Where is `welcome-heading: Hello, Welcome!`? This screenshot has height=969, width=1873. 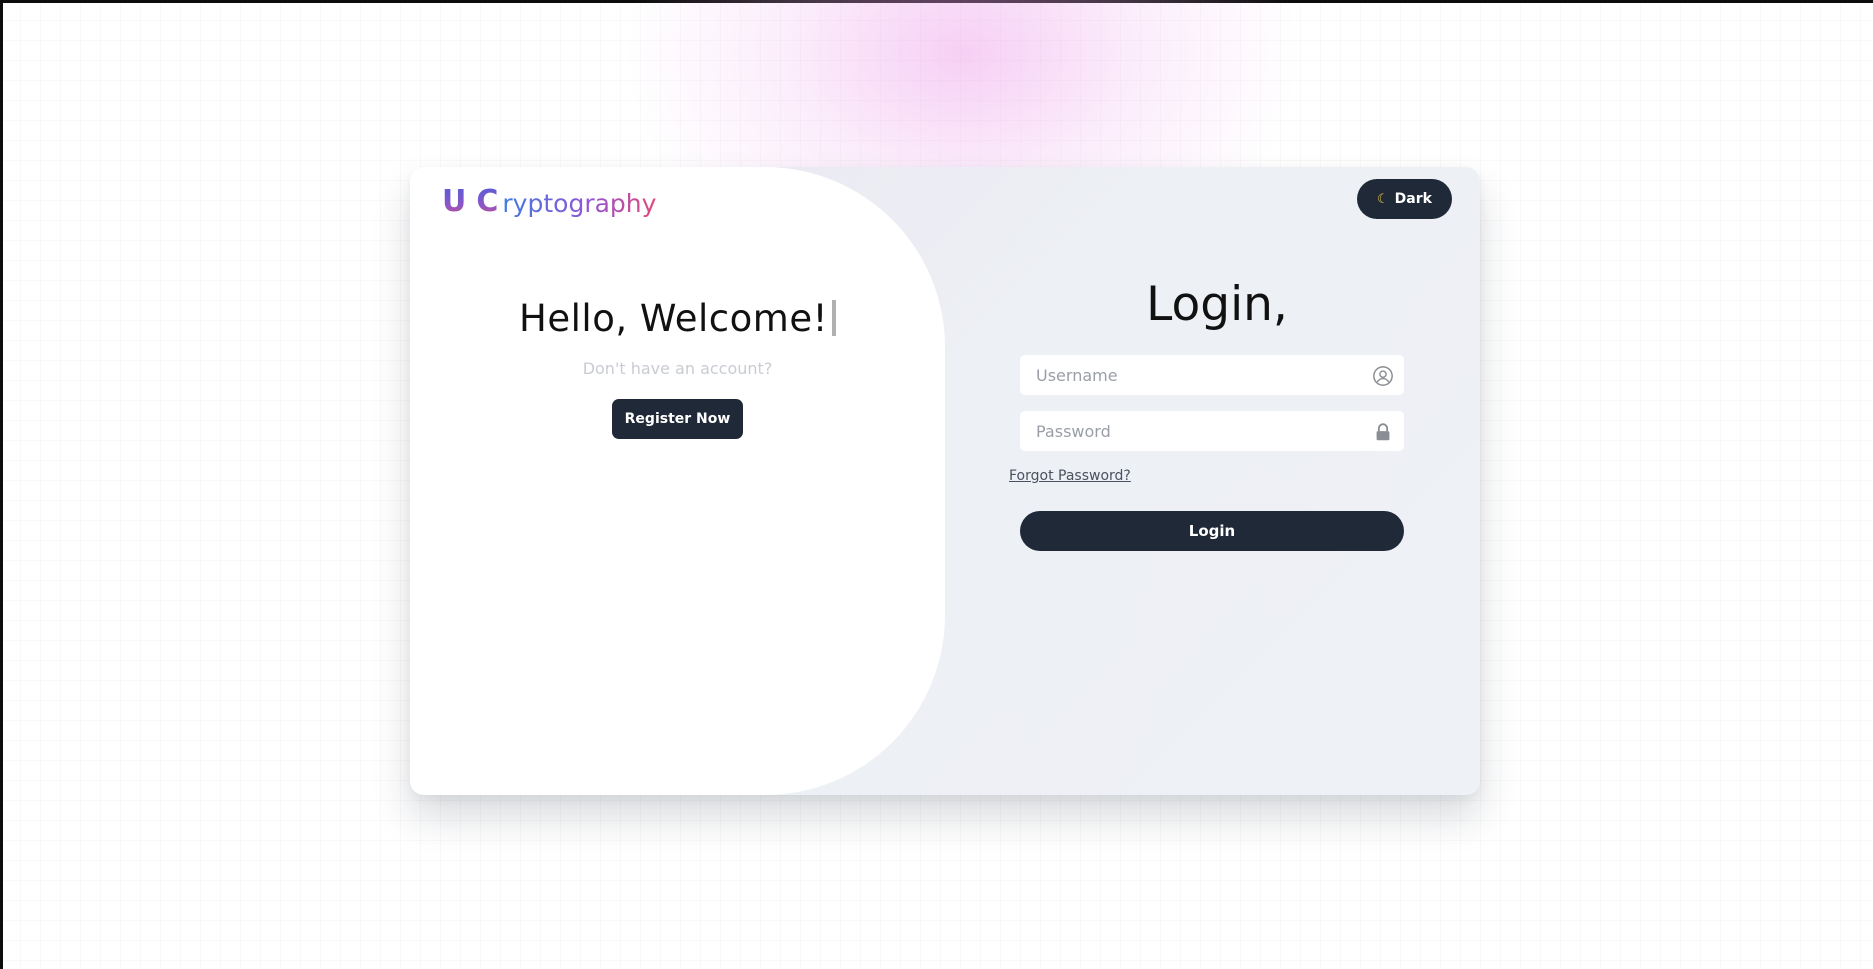
welcome-heading: Hello, Welcome! is located at coordinates (677, 318).